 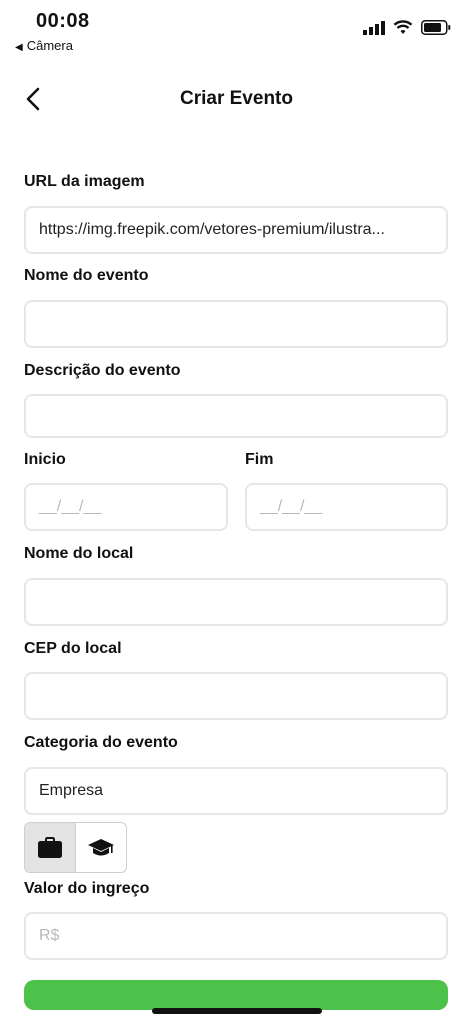 I want to click on back-triangle-icon: ◀, so click(x=19, y=47).